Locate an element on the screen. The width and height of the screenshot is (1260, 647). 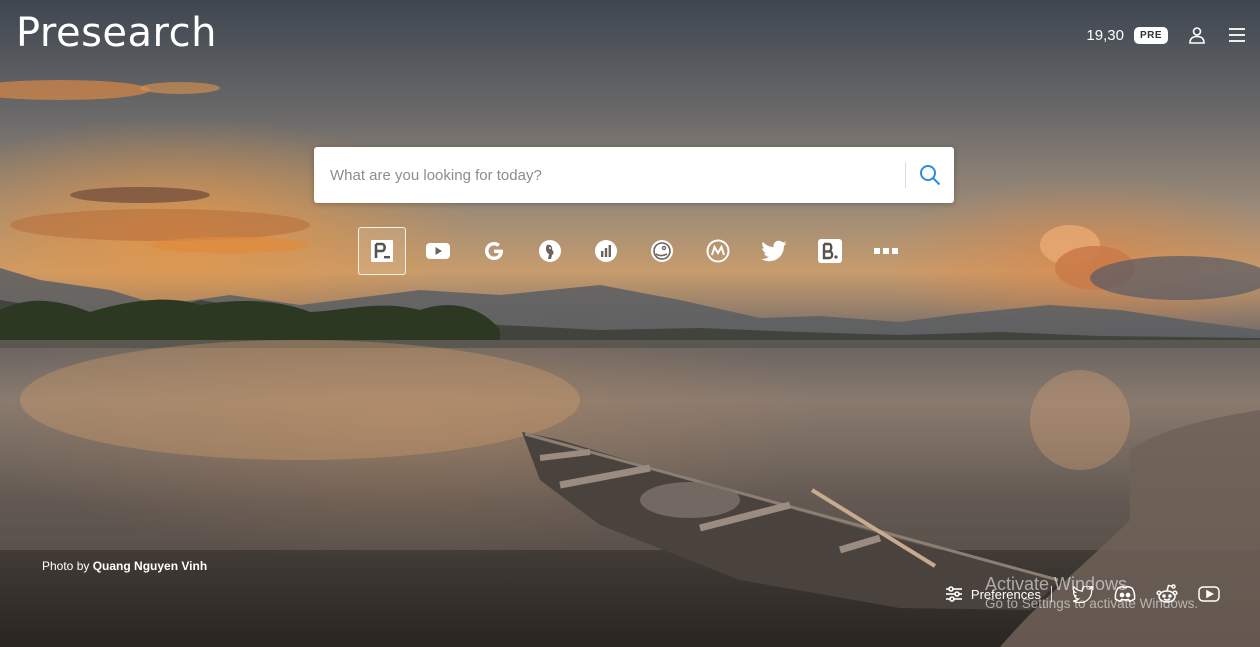
footer-bar: Preferences is located at coordinates (1087, 594).